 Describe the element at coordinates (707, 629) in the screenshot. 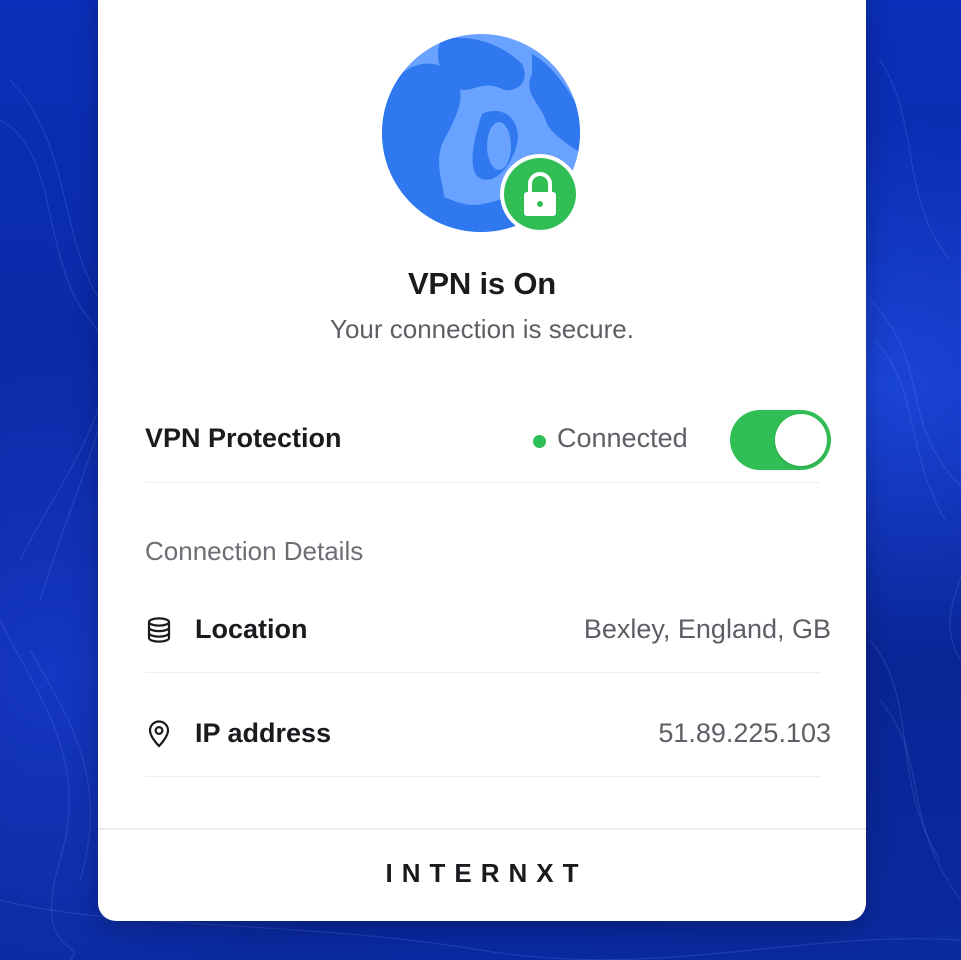

I see `location-value: Bexley, England, GB` at that location.